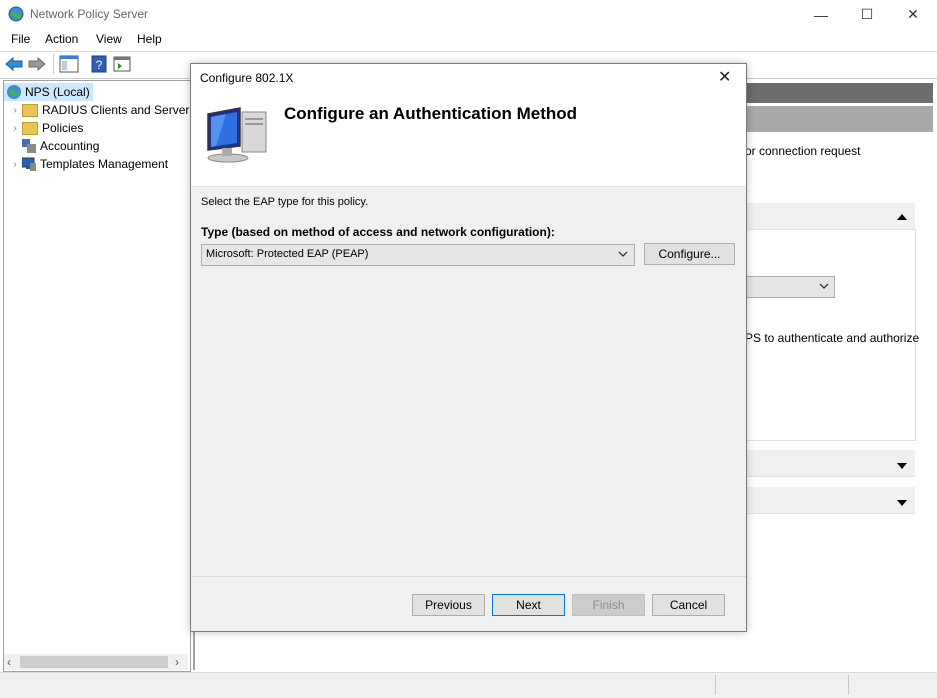 This screenshot has height=698, width=937. I want to click on templates-icon, so click(29, 164).